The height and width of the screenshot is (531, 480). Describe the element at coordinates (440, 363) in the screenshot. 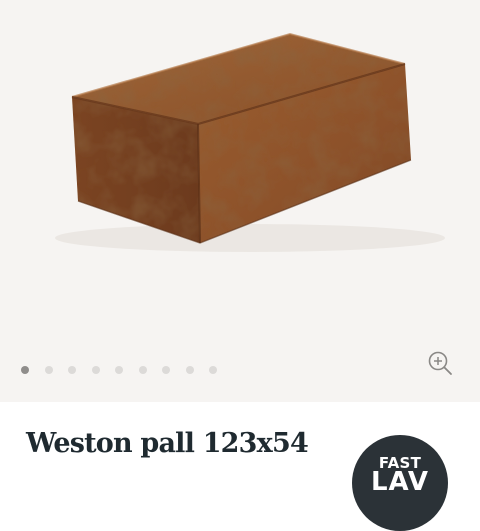

I see `zoom-in-icon` at that location.